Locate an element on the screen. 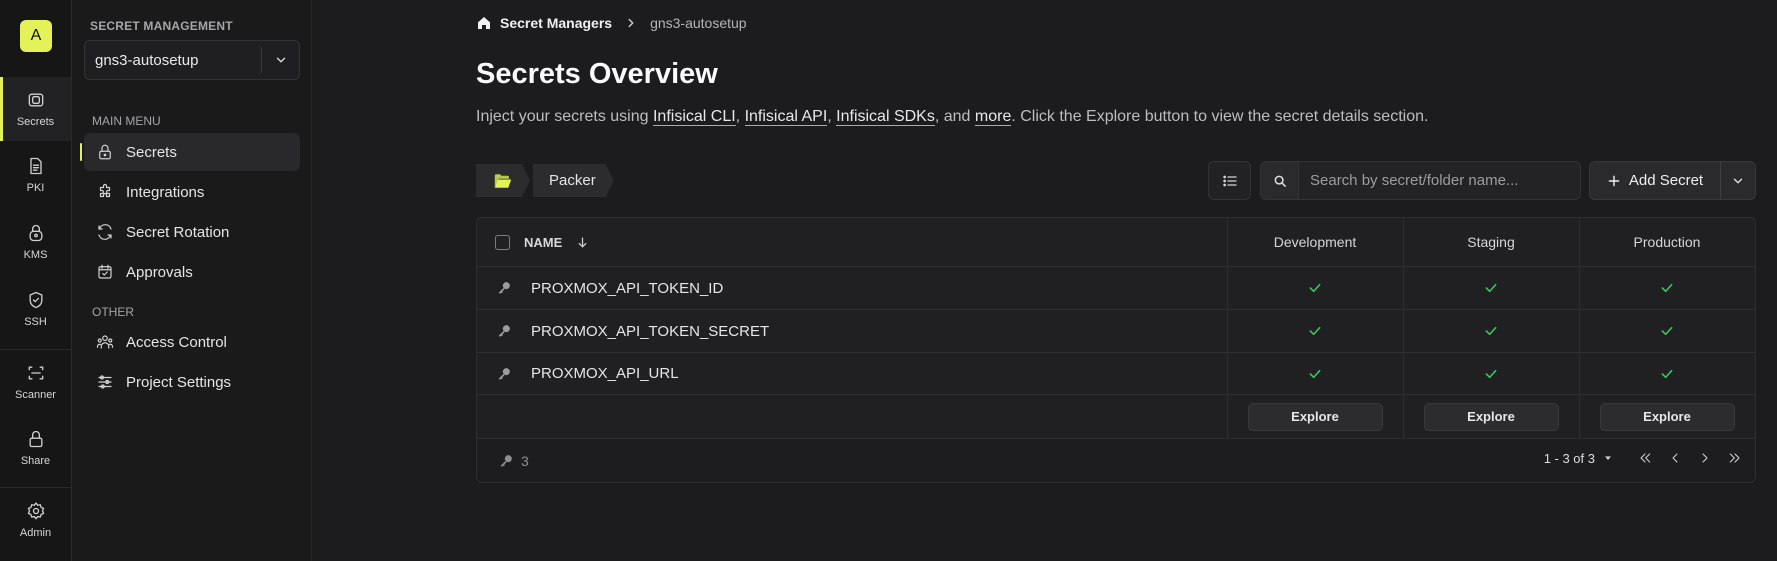  secret-name-cell: PROXMOX_API_TOKEN_ID is located at coordinates (610, 288).